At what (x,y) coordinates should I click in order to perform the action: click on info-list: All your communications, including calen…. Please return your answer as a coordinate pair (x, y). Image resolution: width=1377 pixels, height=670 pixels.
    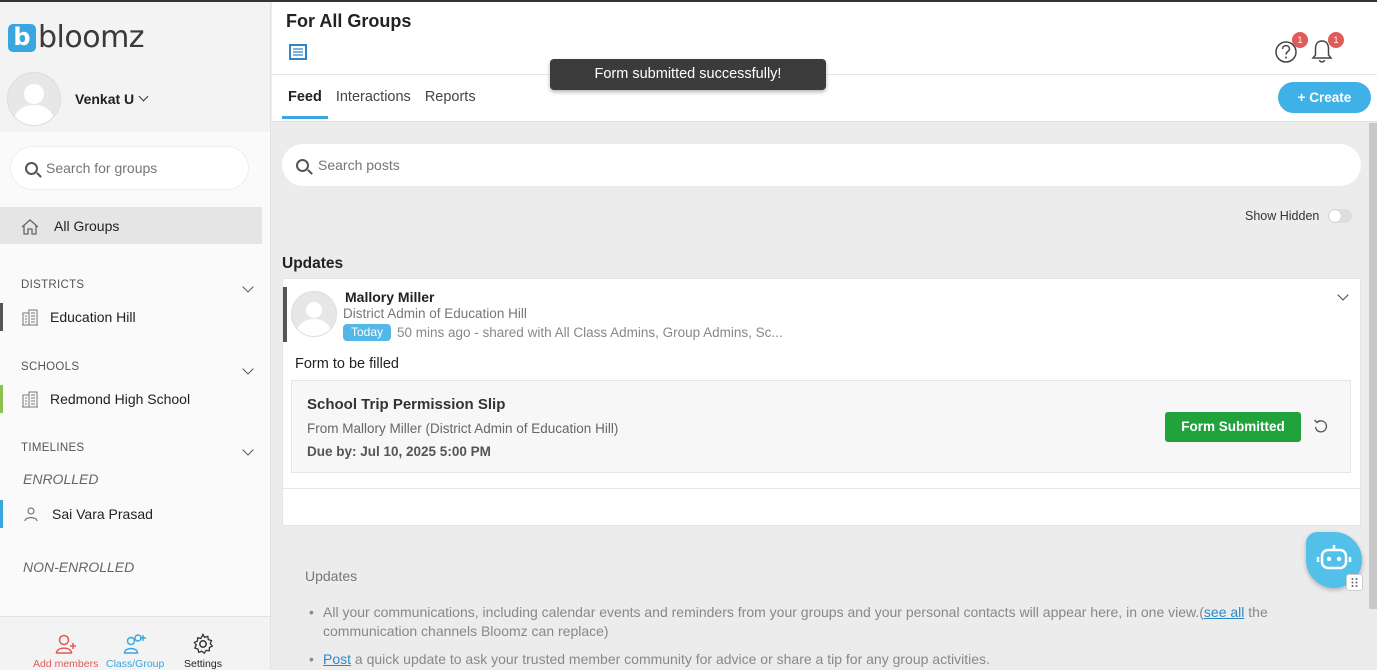
    Looking at the image, I should click on (825, 636).